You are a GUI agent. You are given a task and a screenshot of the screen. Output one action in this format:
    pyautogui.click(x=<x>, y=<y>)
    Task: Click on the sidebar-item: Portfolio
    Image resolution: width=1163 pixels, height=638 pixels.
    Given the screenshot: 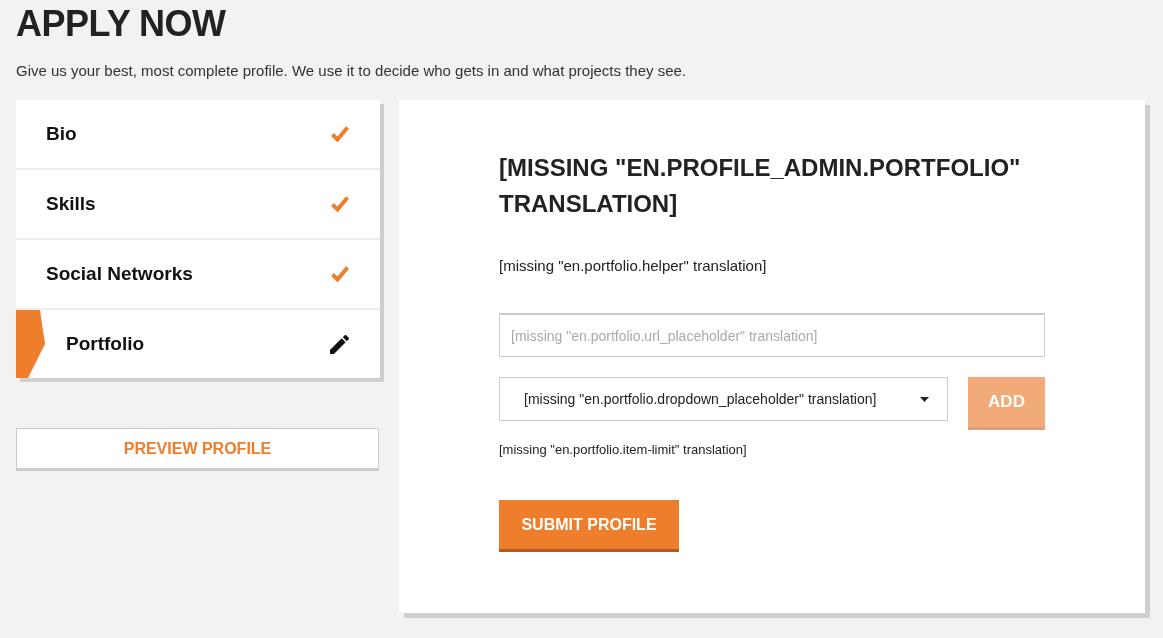 What is the action you would take?
    pyautogui.click(x=198, y=344)
    